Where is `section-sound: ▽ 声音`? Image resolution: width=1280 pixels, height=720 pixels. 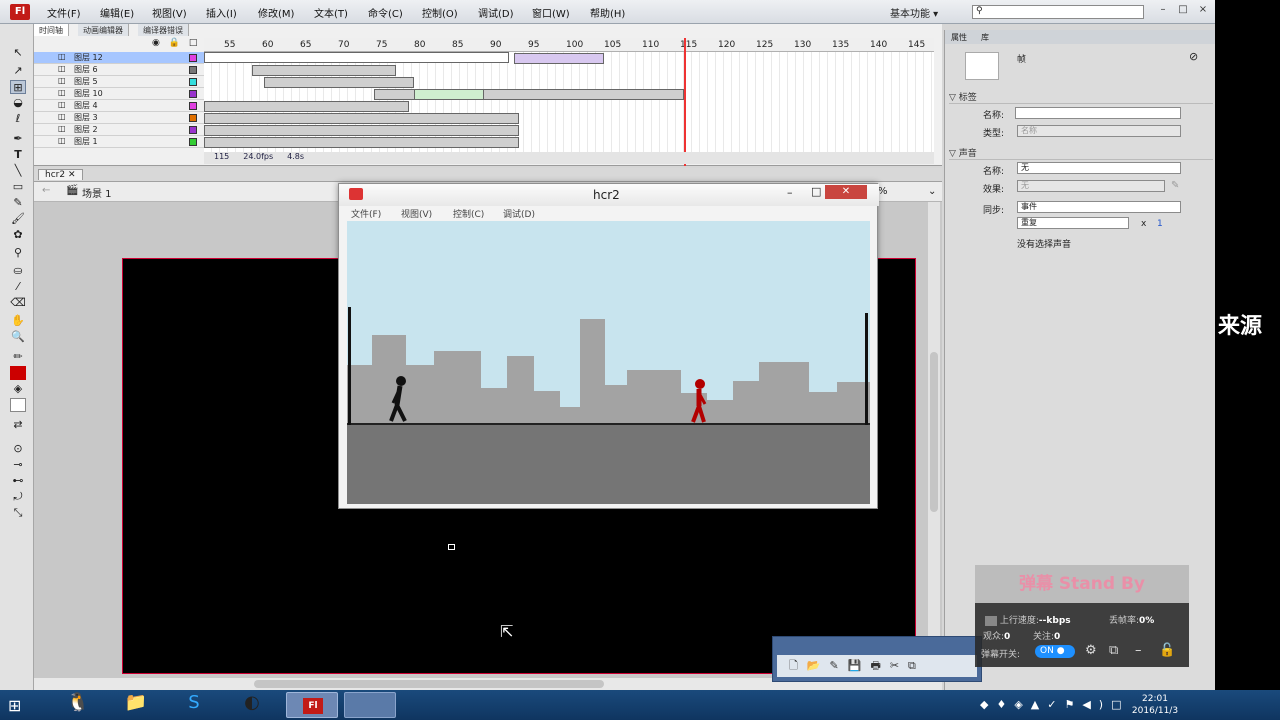
section-sound: ▽ 声音 is located at coordinates (1081, 153).